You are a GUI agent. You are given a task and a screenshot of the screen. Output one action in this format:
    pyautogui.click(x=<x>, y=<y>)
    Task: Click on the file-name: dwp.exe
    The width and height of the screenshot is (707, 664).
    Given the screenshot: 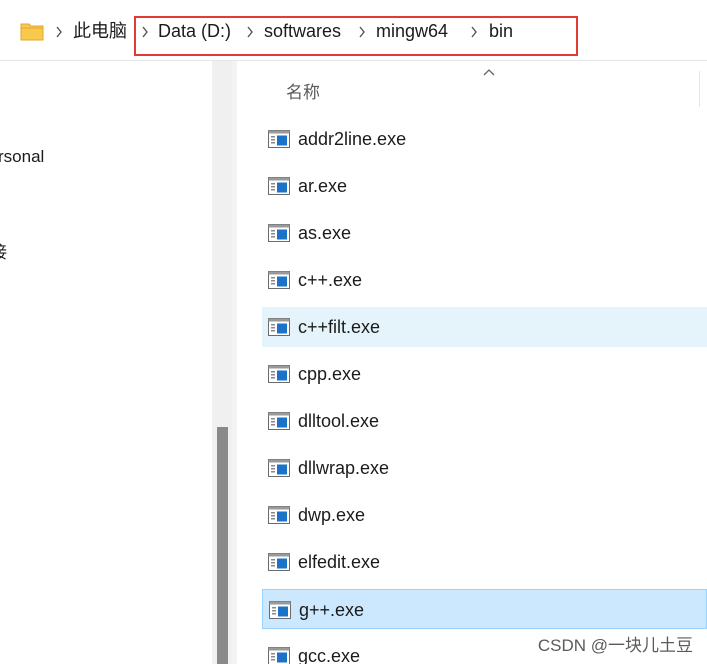 What is the action you would take?
    pyautogui.click(x=332, y=515)
    